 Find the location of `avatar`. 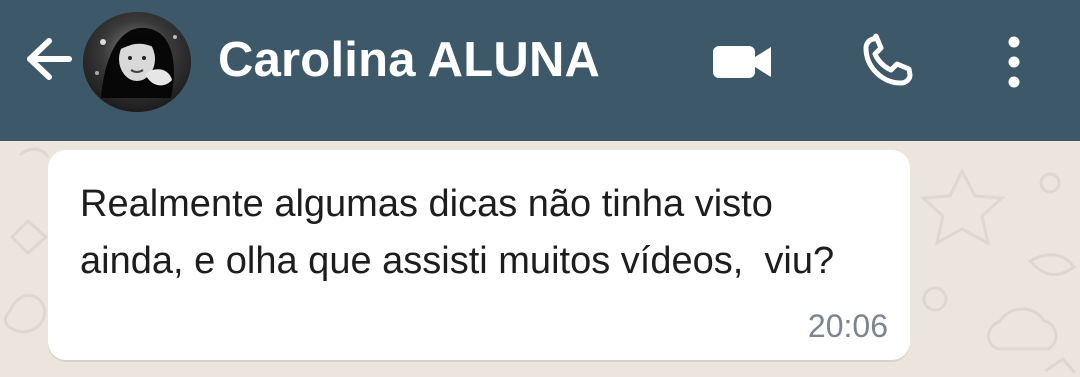

avatar is located at coordinates (137, 62).